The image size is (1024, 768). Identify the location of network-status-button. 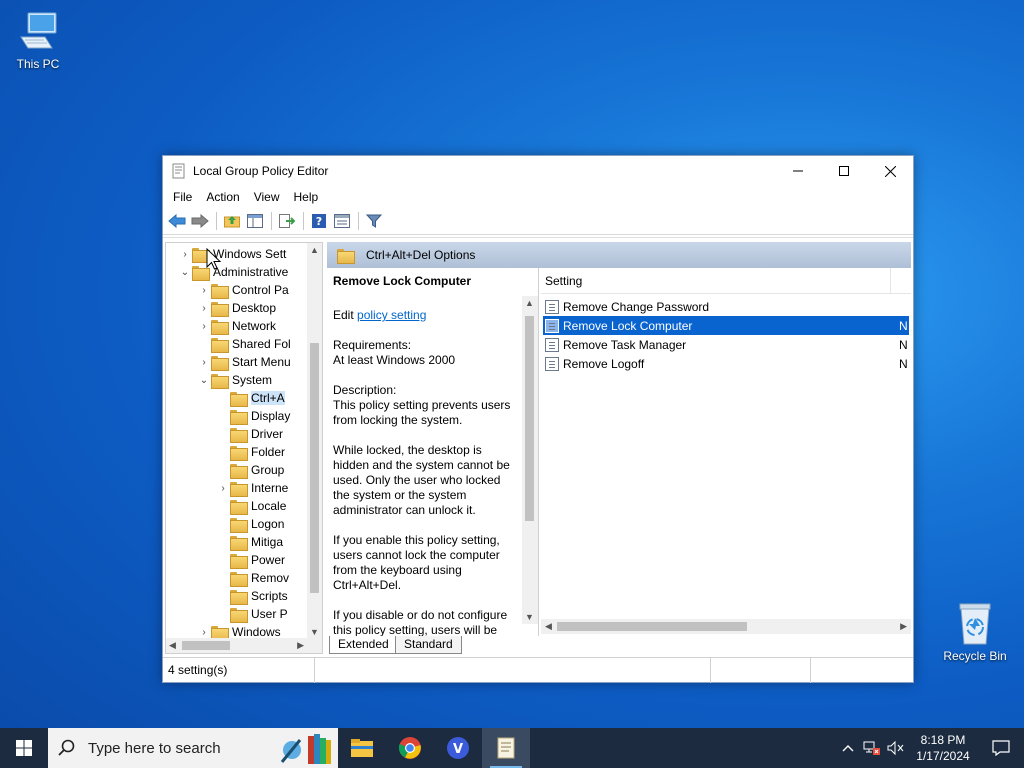
(872, 748).